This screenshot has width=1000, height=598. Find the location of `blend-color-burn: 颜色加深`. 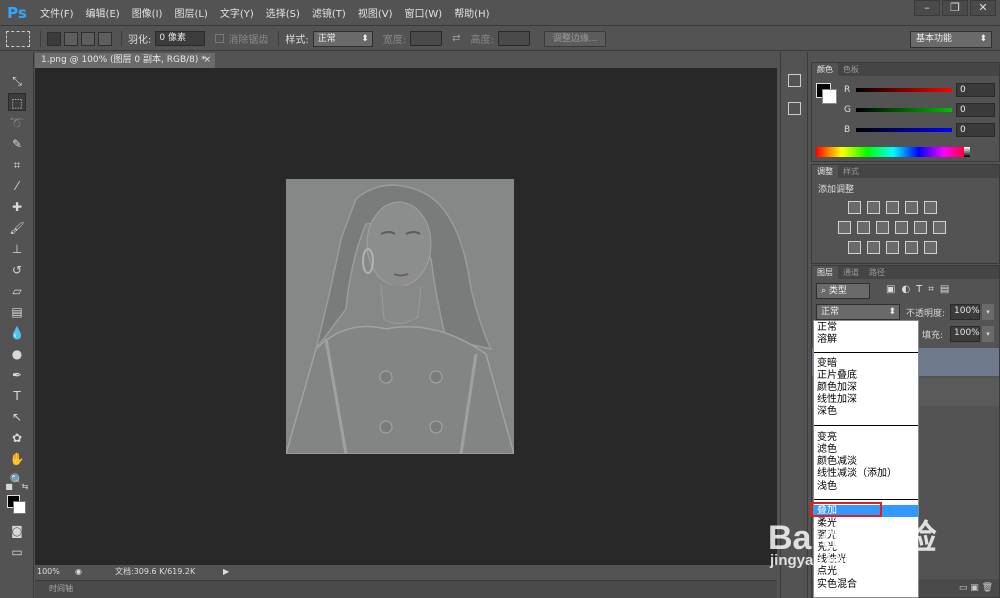

blend-color-burn: 颜色加深 is located at coordinates (866, 388).